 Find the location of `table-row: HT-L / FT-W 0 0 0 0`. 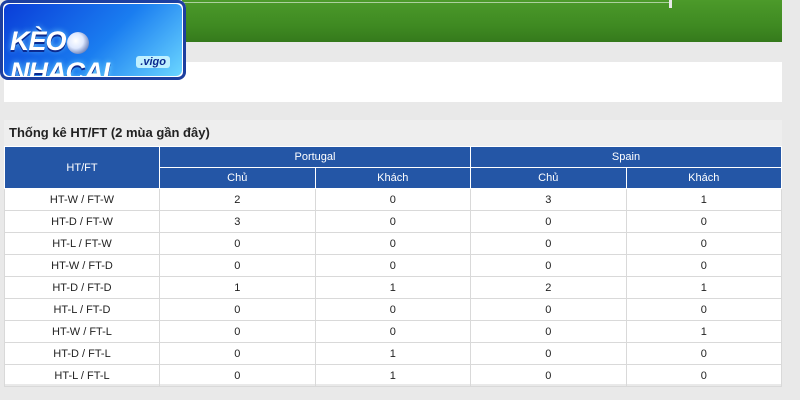

table-row: HT-L / FT-W 0 0 0 0 is located at coordinates (393, 243).